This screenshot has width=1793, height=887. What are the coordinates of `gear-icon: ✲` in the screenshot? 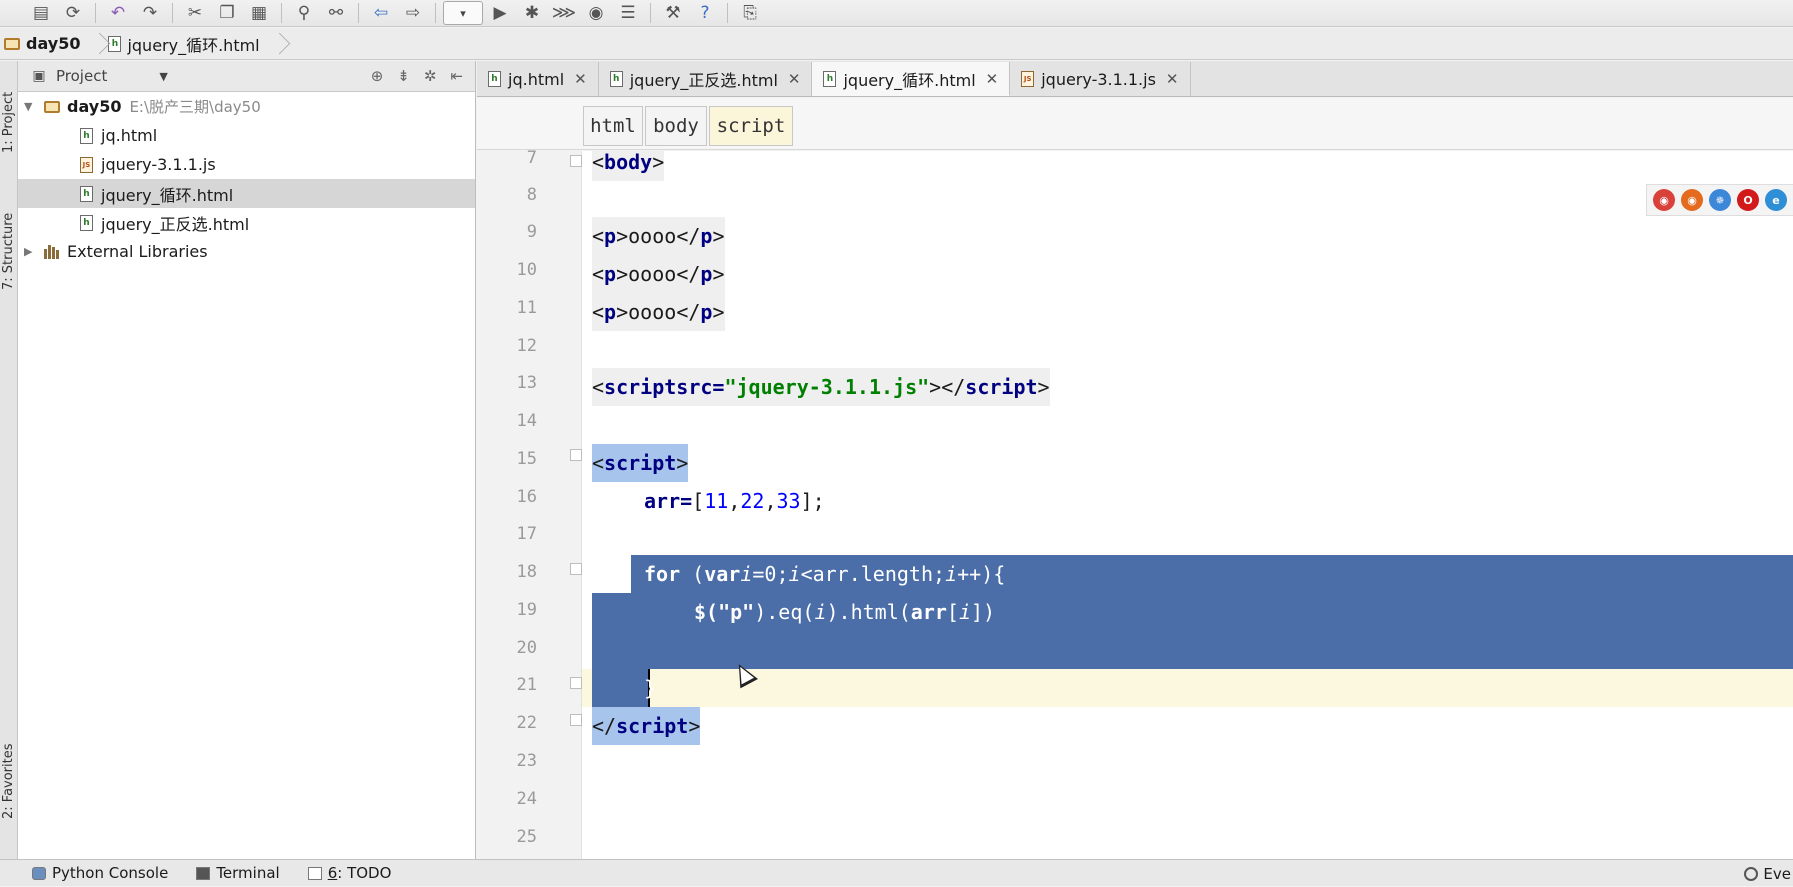 It's located at (430, 76).